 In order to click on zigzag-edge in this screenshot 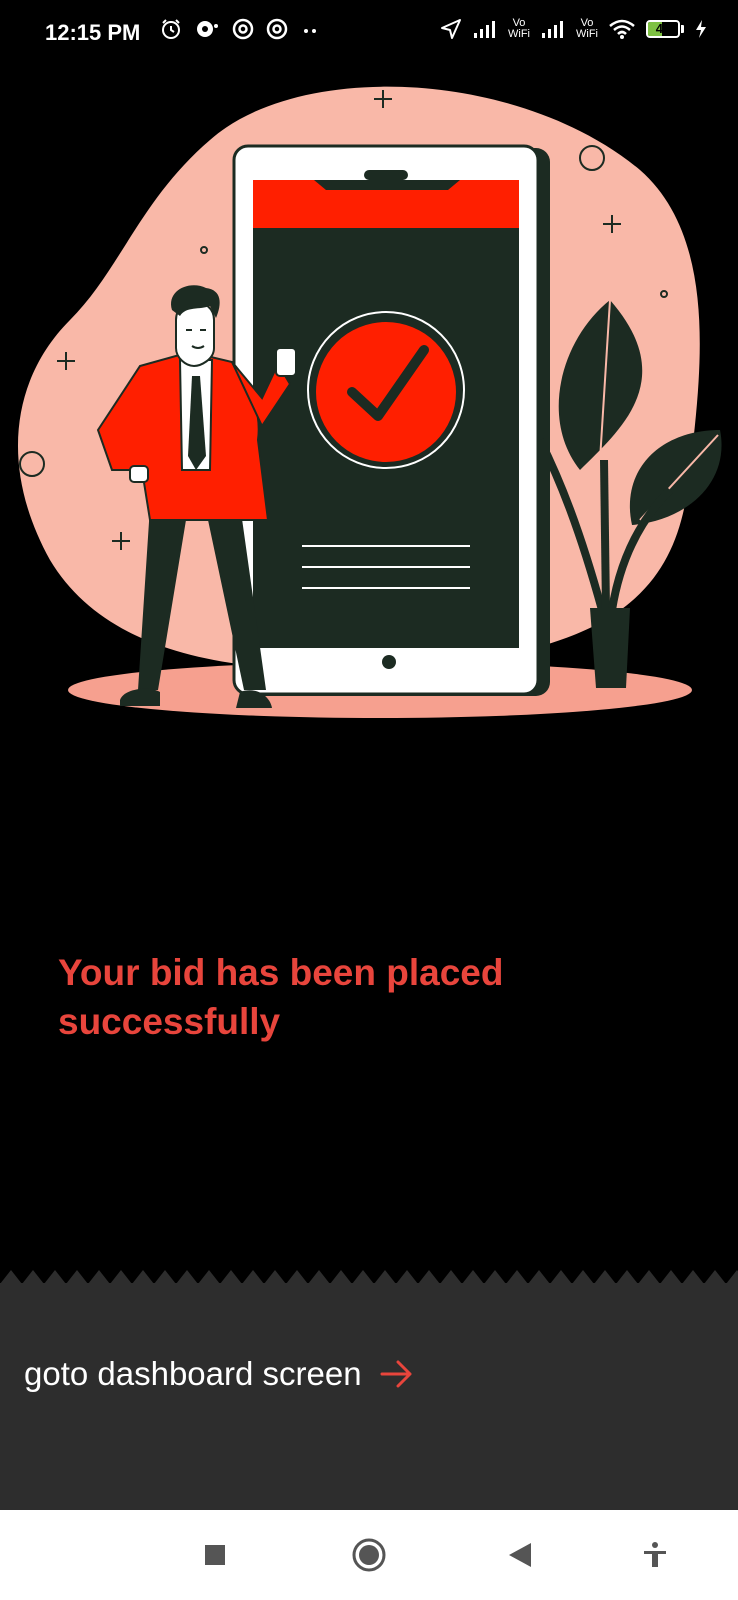, I will do `click(369, 1277)`.